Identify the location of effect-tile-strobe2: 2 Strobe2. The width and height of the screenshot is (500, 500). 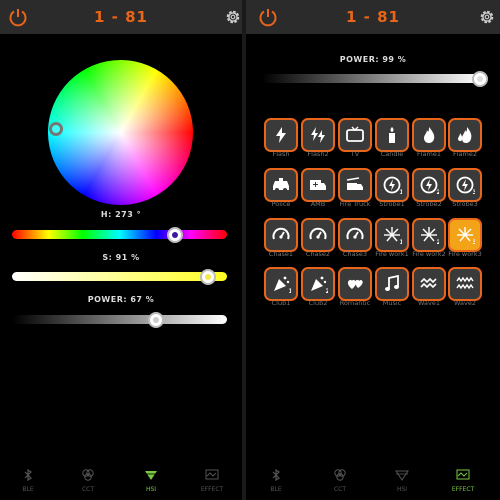
(429, 188).